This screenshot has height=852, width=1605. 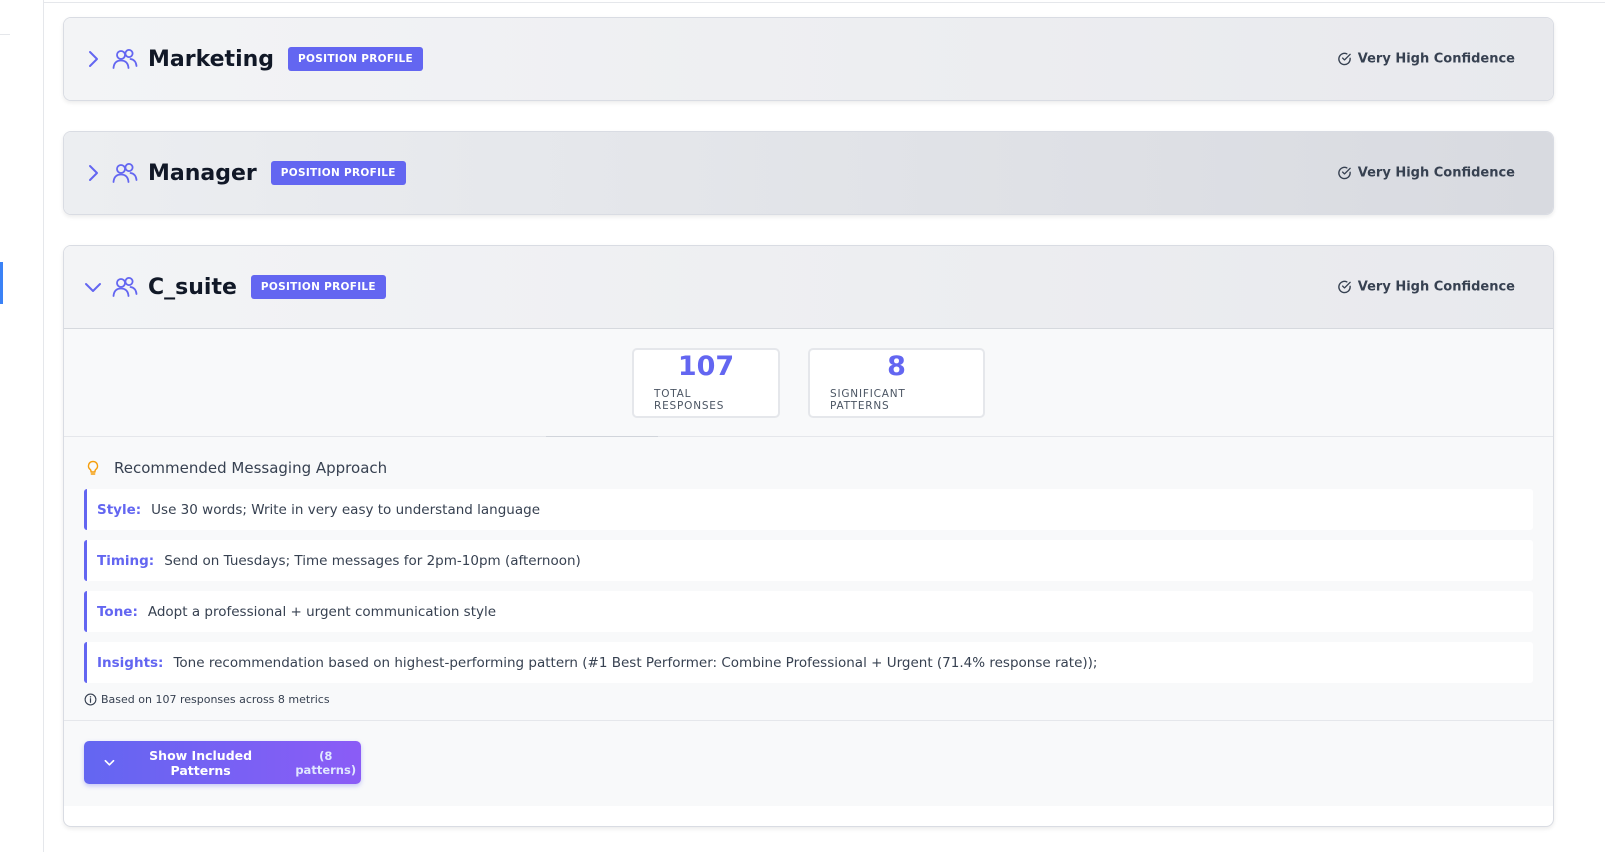 I want to click on stat-label: SIGNIFICANT PATTERNS, so click(x=868, y=400).